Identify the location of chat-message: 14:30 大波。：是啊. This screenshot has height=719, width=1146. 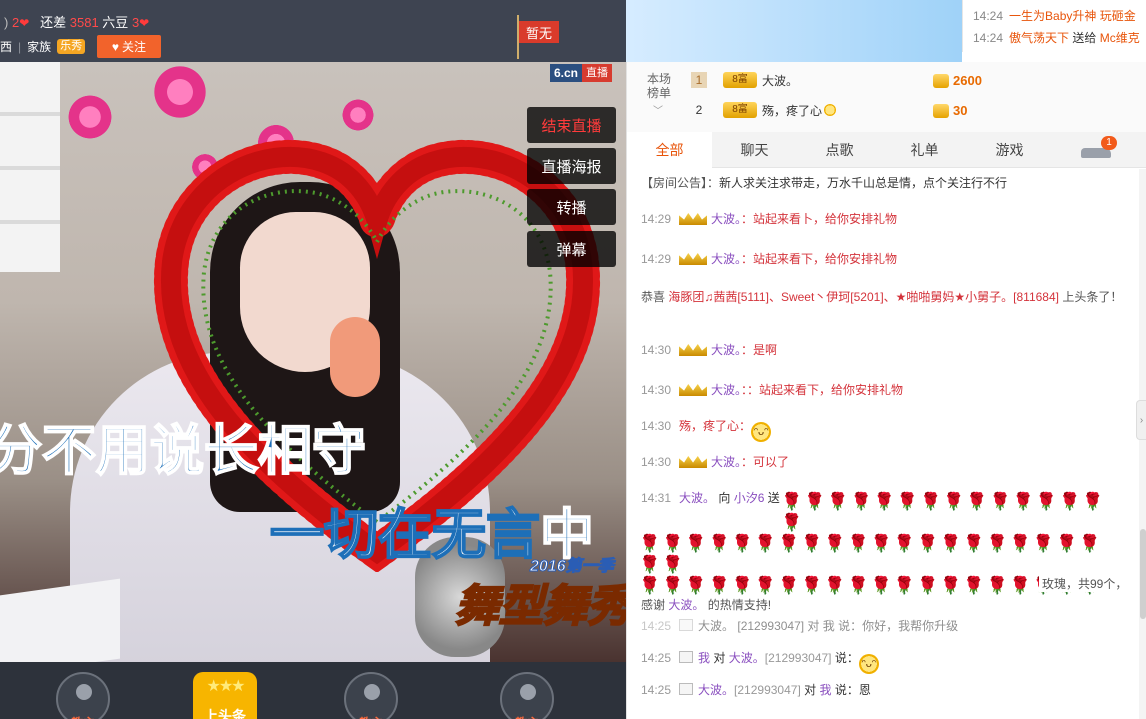
(709, 350).